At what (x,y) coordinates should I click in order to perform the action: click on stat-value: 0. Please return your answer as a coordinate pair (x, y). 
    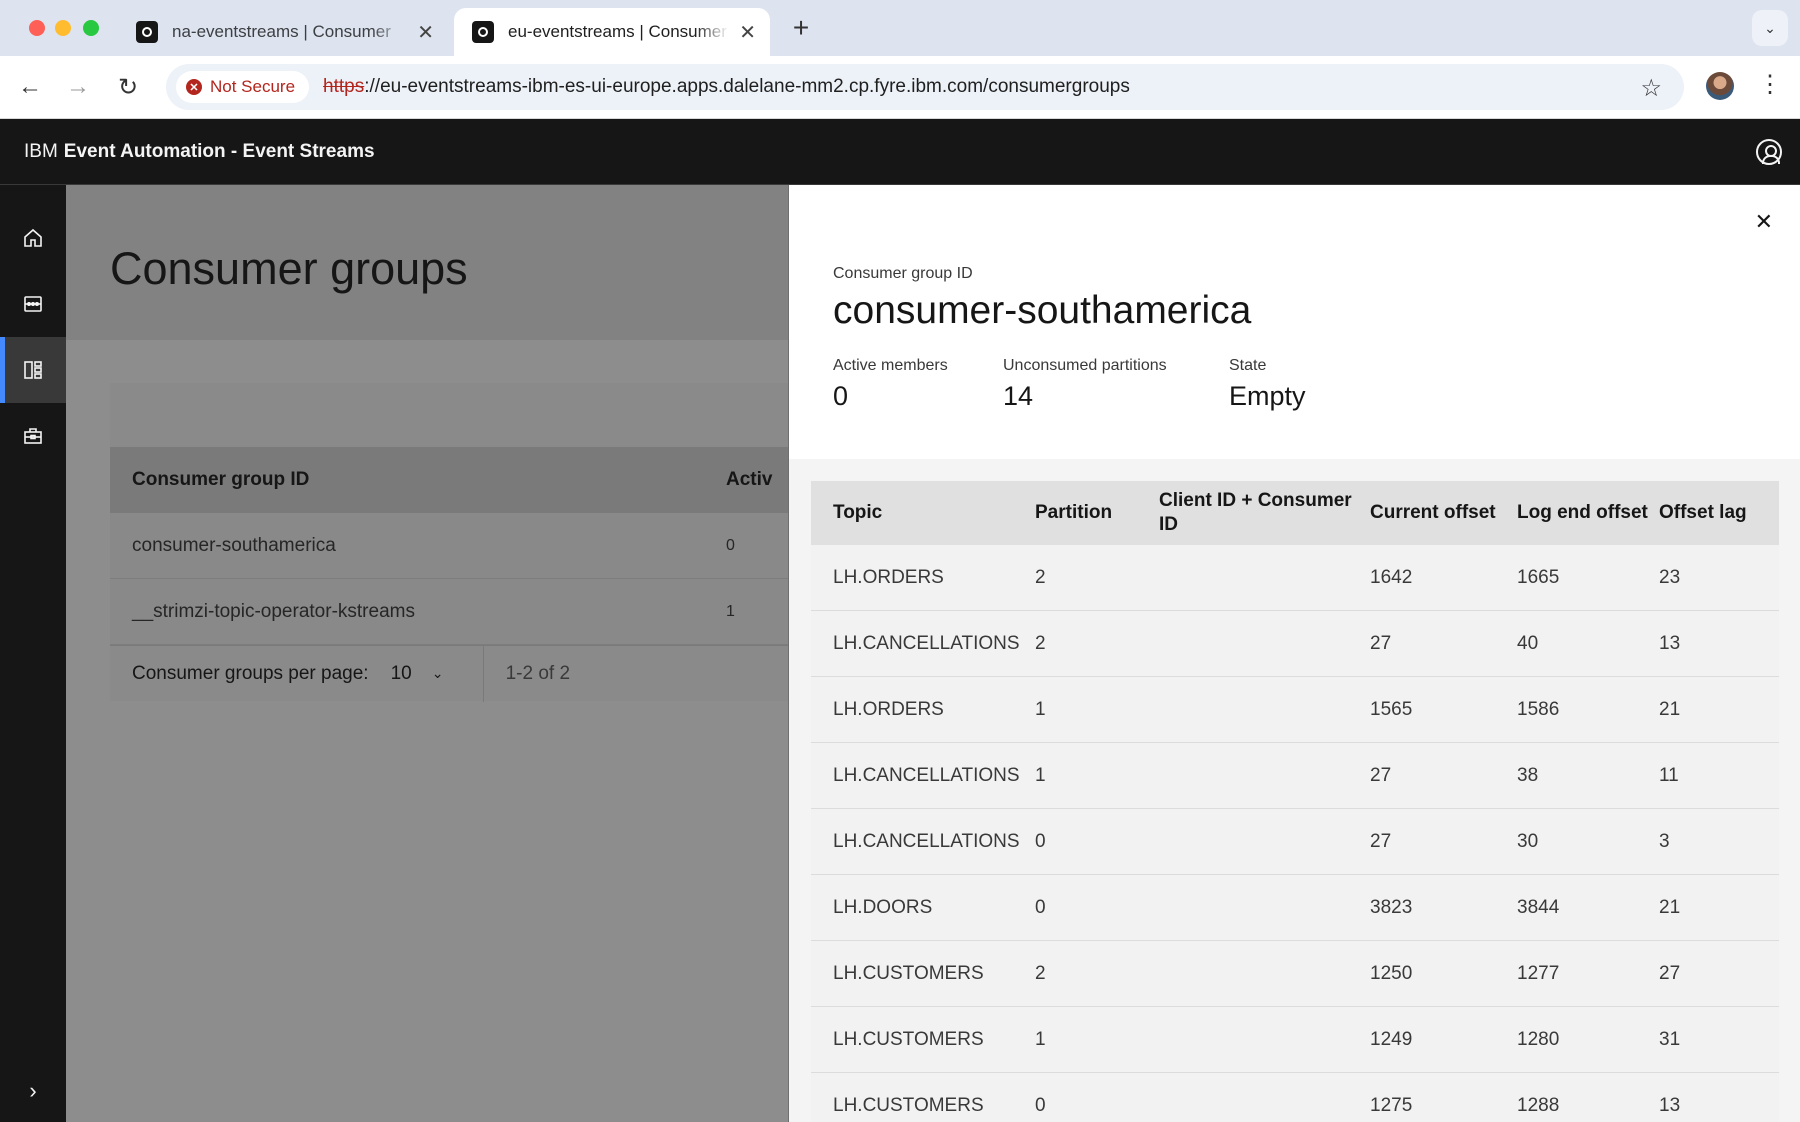
    Looking at the image, I should click on (841, 396).